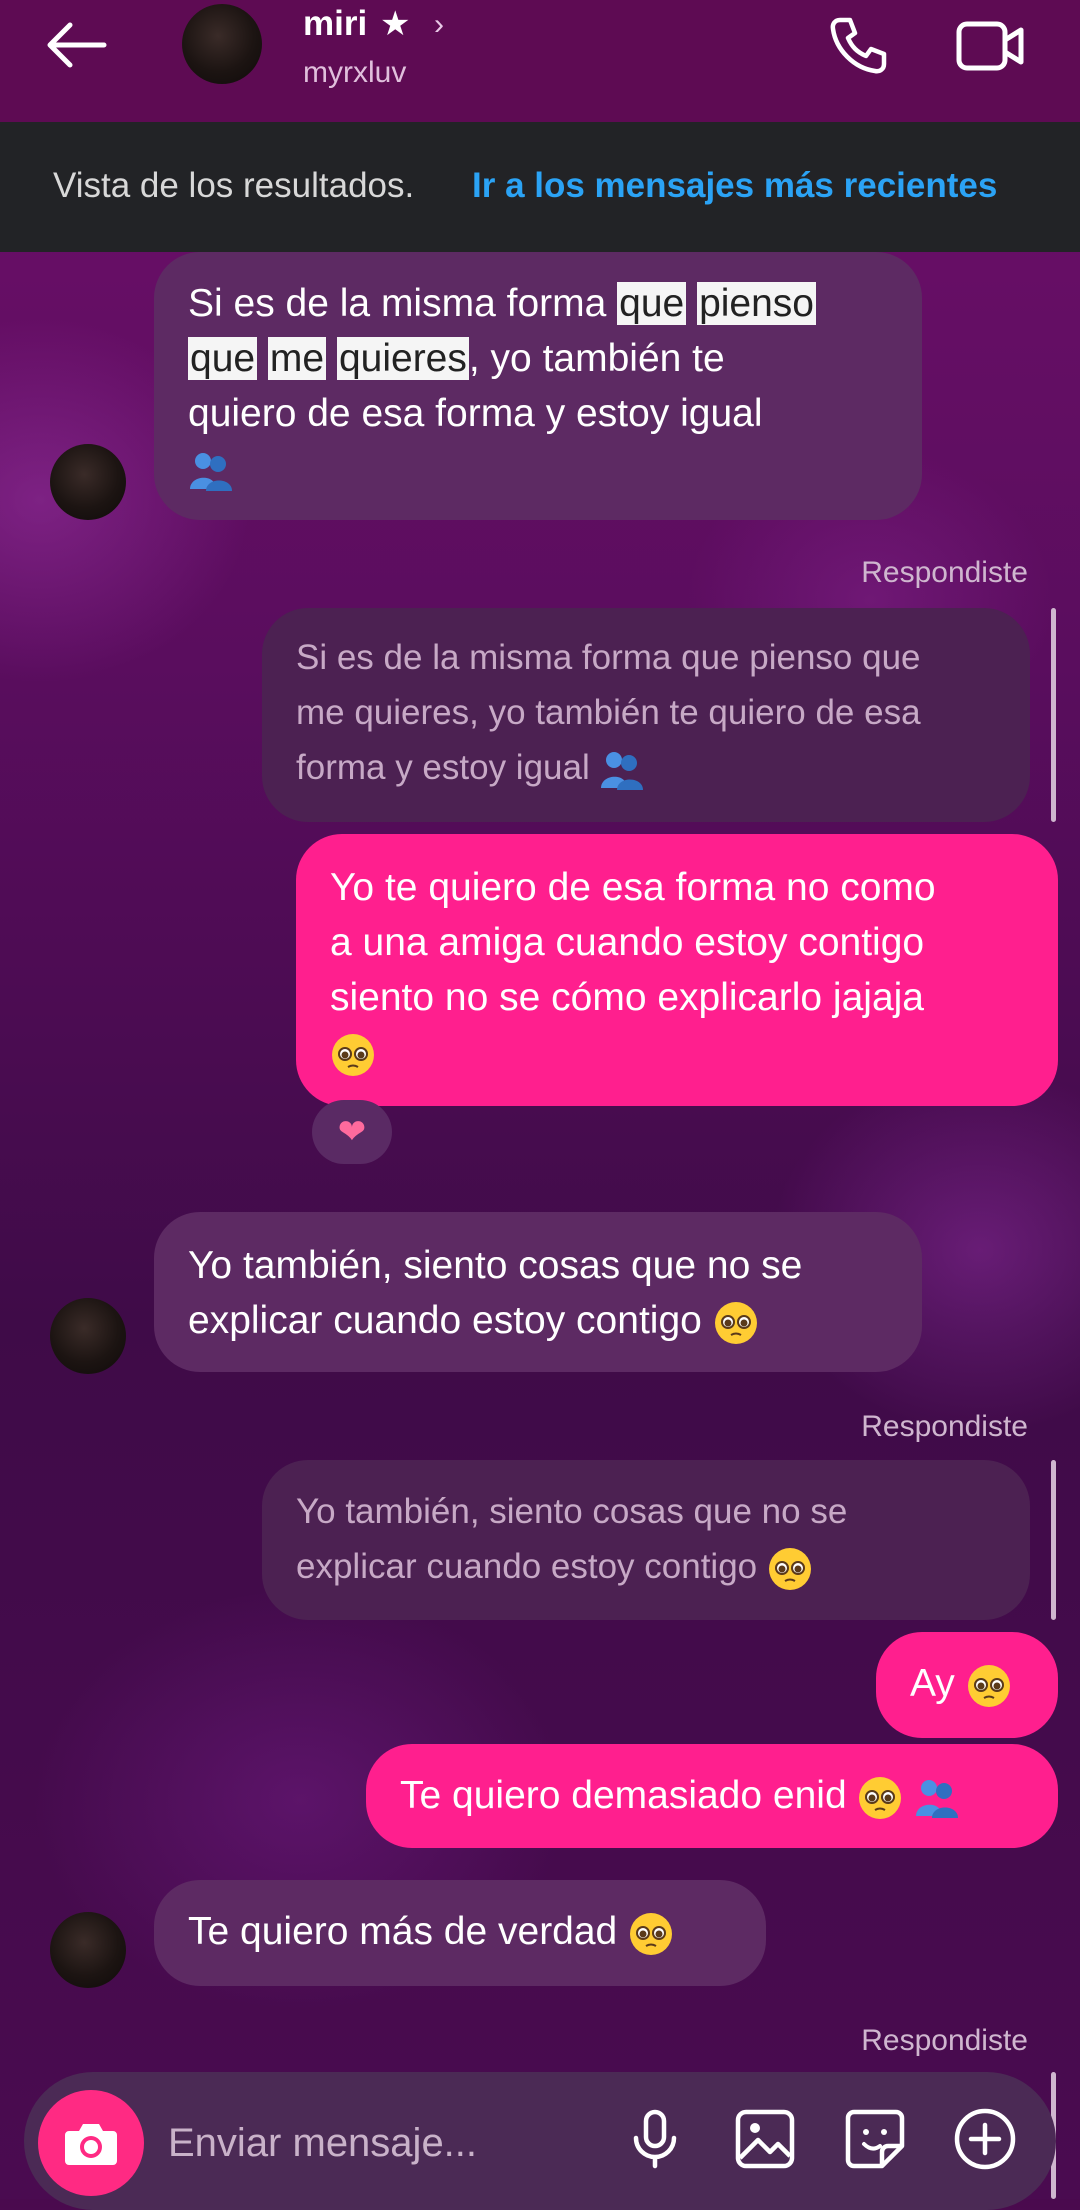 The image size is (1080, 2210). I want to click on recent-messages-link: Ir a los mensajes más recientes, so click(734, 186).